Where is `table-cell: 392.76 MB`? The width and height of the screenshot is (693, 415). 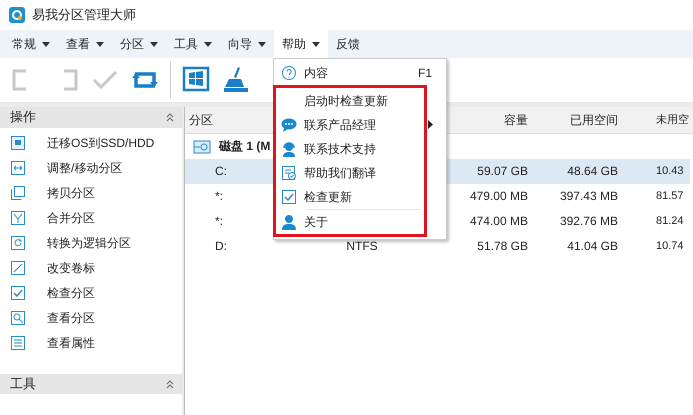
table-cell: 392.76 MB is located at coordinates (573, 221).